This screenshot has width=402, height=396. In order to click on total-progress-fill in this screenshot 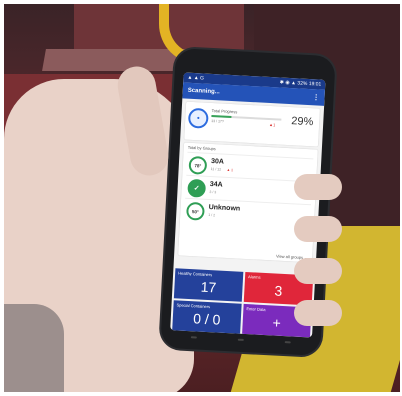, I will do `click(221, 116)`.